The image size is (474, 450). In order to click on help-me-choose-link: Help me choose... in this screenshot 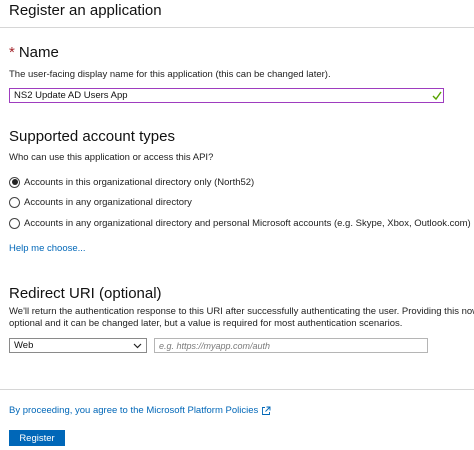, I will do `click(47, 248)`.